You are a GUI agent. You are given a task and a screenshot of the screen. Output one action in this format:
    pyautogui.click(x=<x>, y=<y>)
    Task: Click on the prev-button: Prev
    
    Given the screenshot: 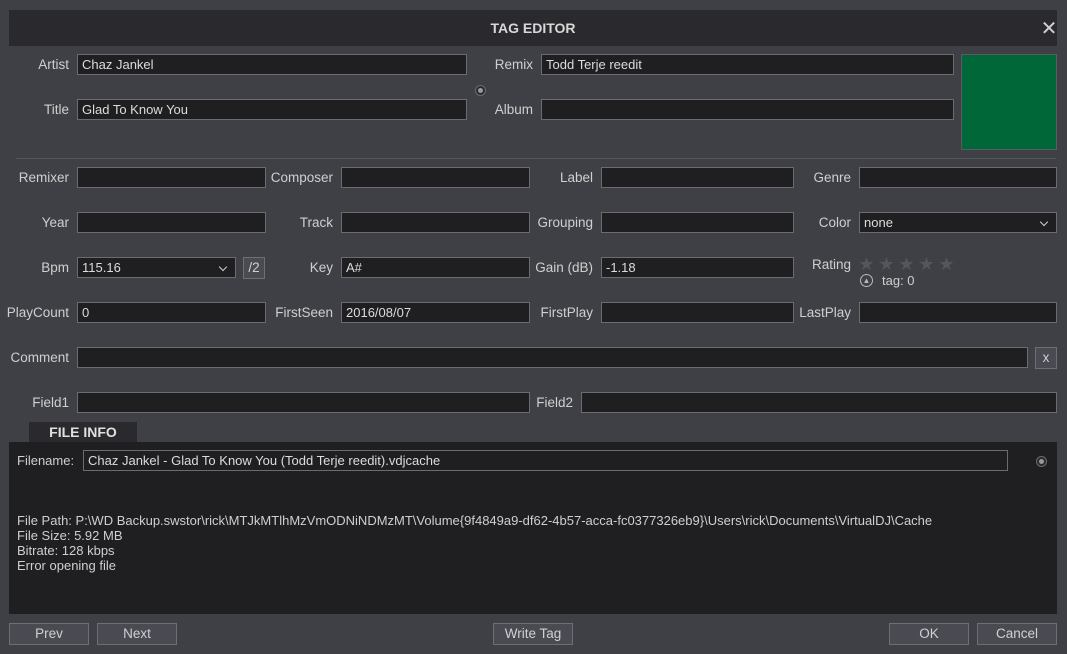 What is the action you would take?
    pyautogui.click(x=49, y=634)
    